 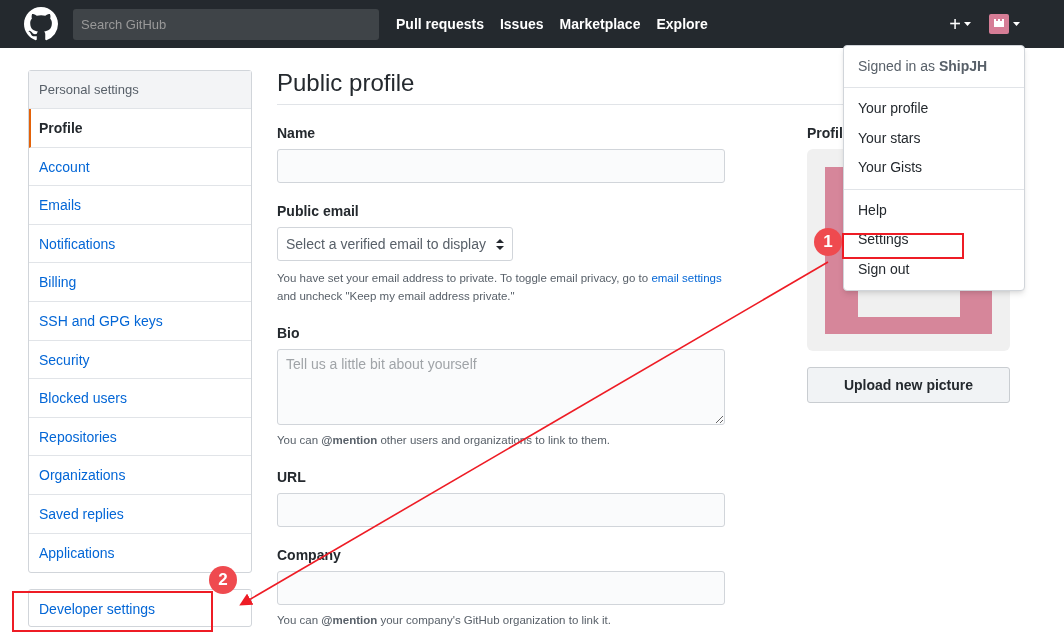 What do you see at coordinates (521, 24) in the screenshot?
I see `nav-link: Issues` at bounding box center [521, 24].